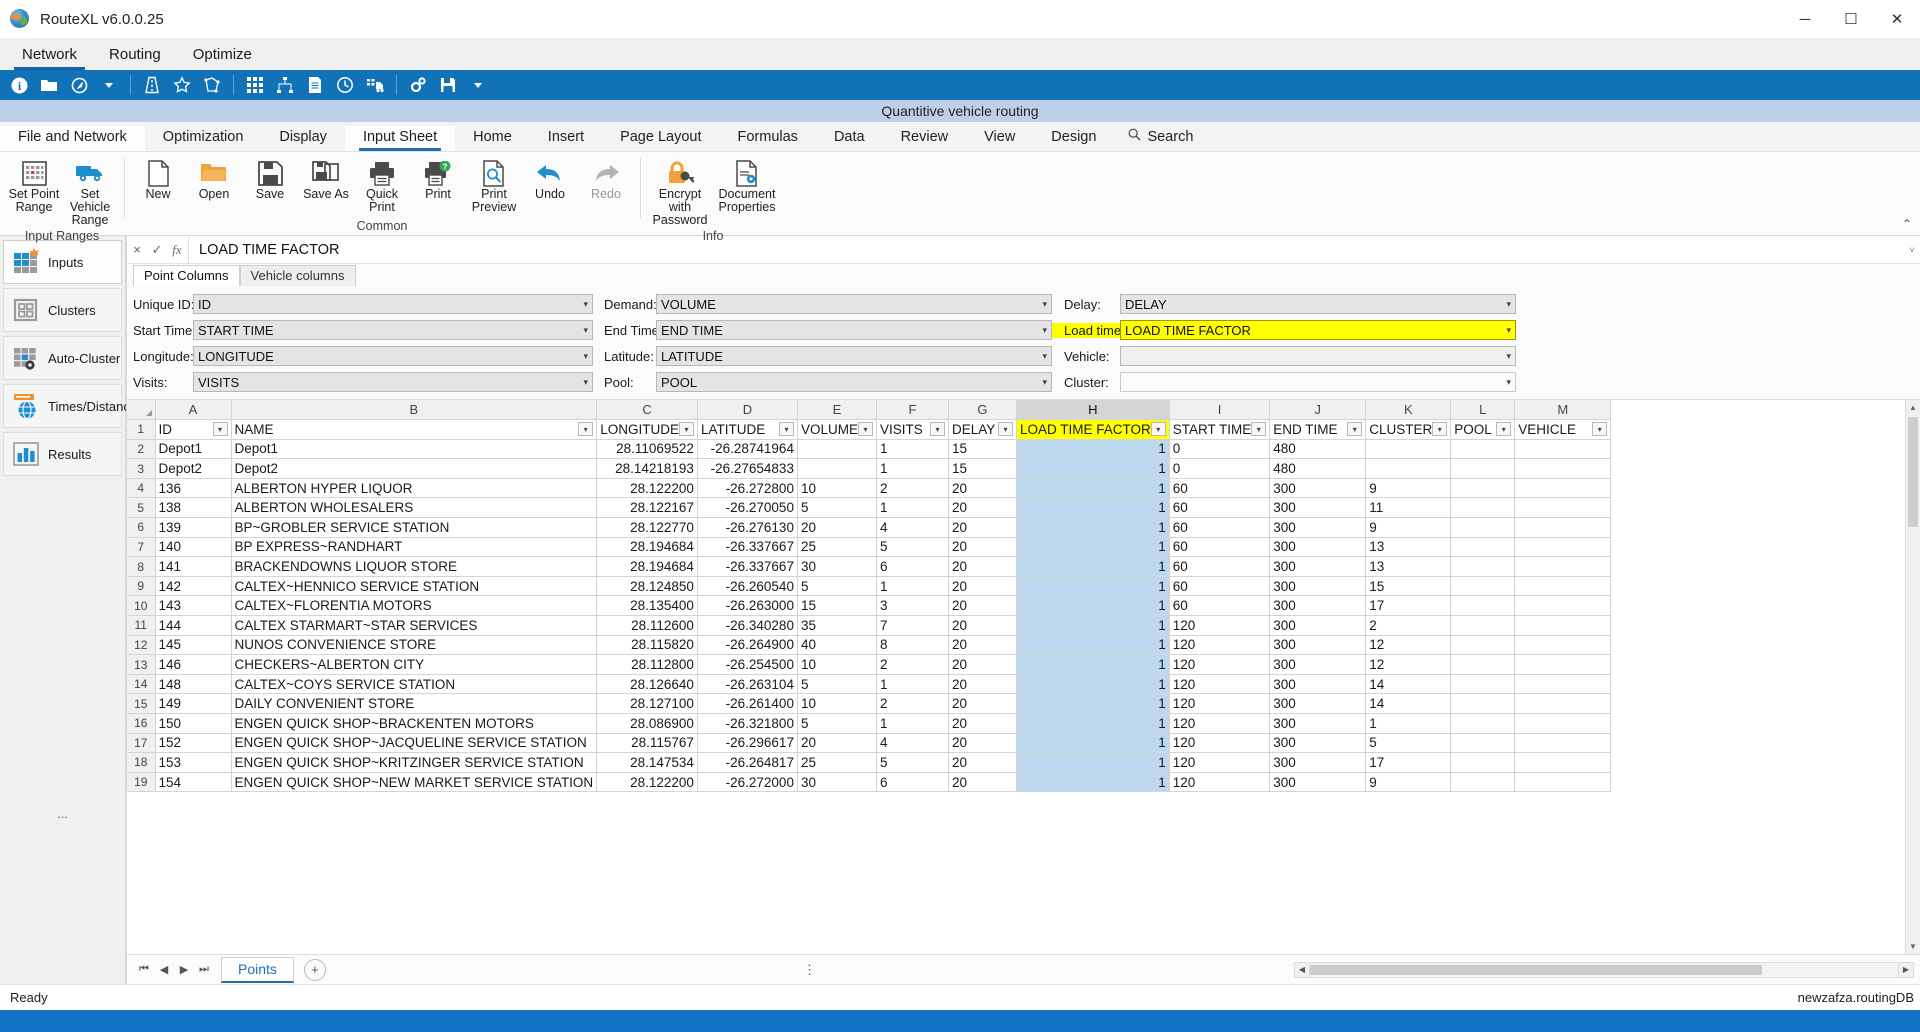  What do you see at coordinates (414, 429) in the screenshot?
I see `header-cell: NAME ▾` at bounding box center [414, 429].